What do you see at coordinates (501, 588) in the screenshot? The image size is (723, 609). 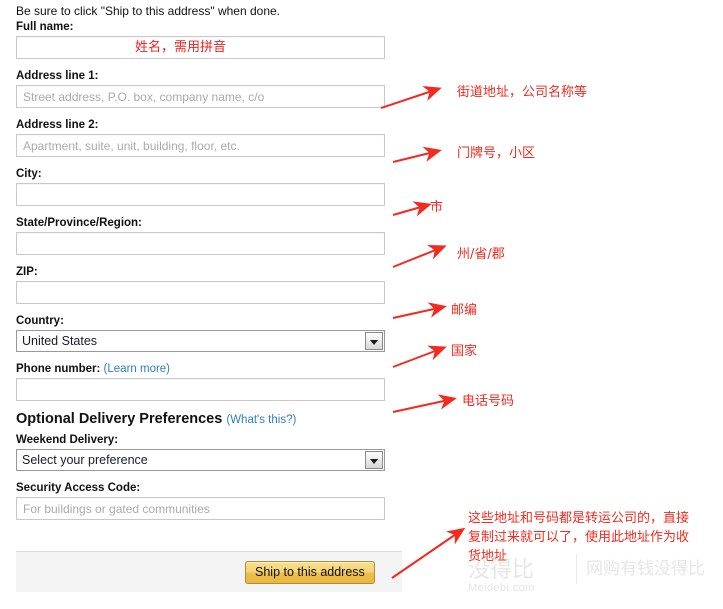 I see `watermark-url: Meidebi.com` at bounding box center [501, 588].